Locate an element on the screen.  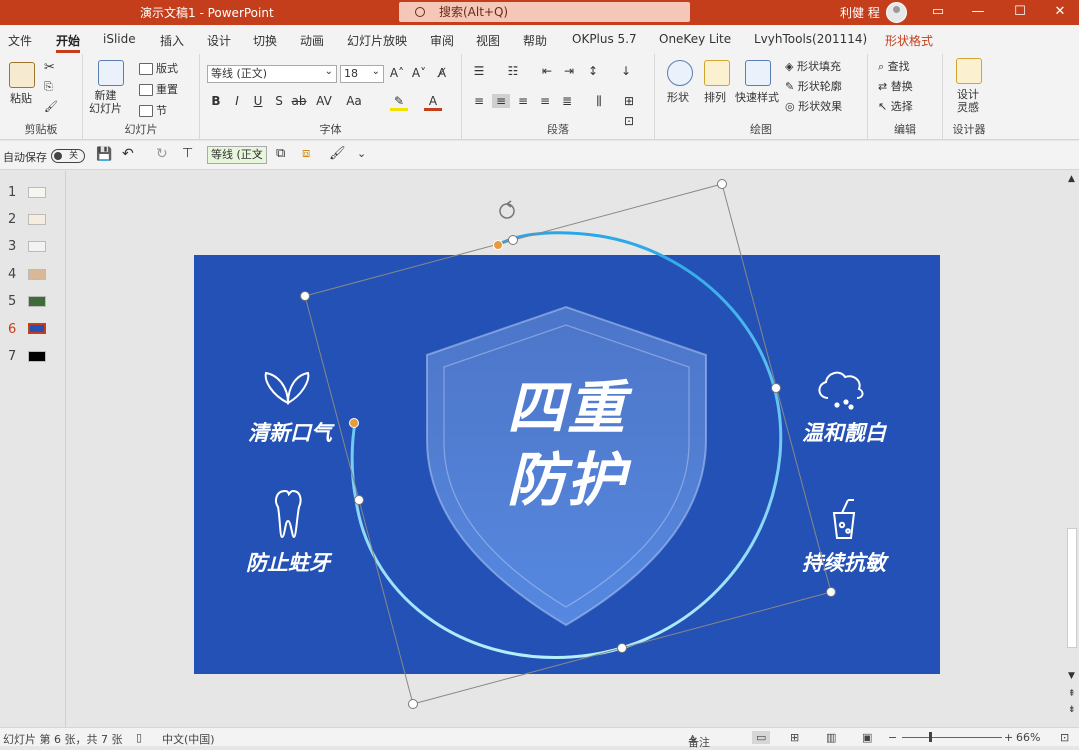
tab-shape-format: 形状格式 is located at coordinates (909, 40).